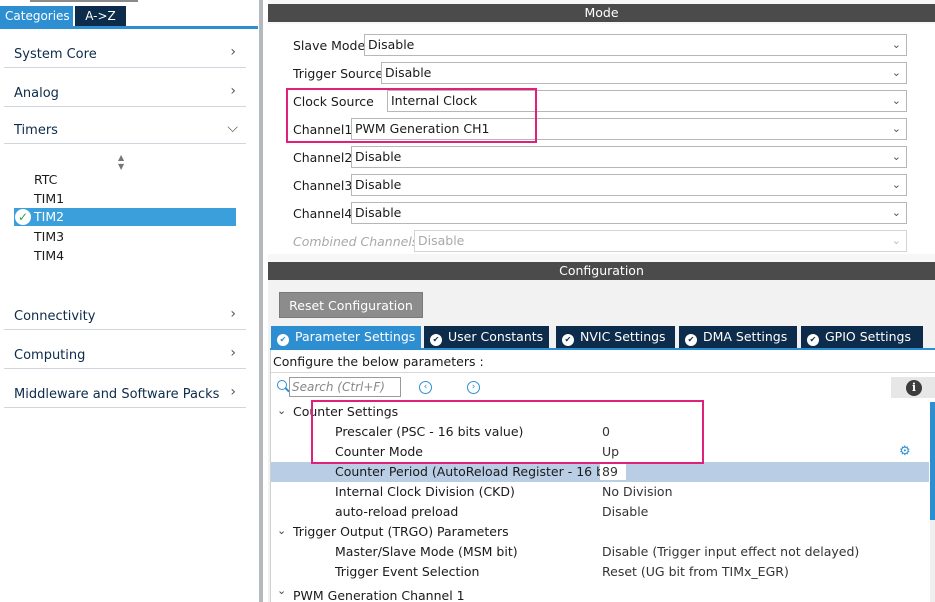  I want to click on tab-label: Parameter Settings, so click(355, 336).